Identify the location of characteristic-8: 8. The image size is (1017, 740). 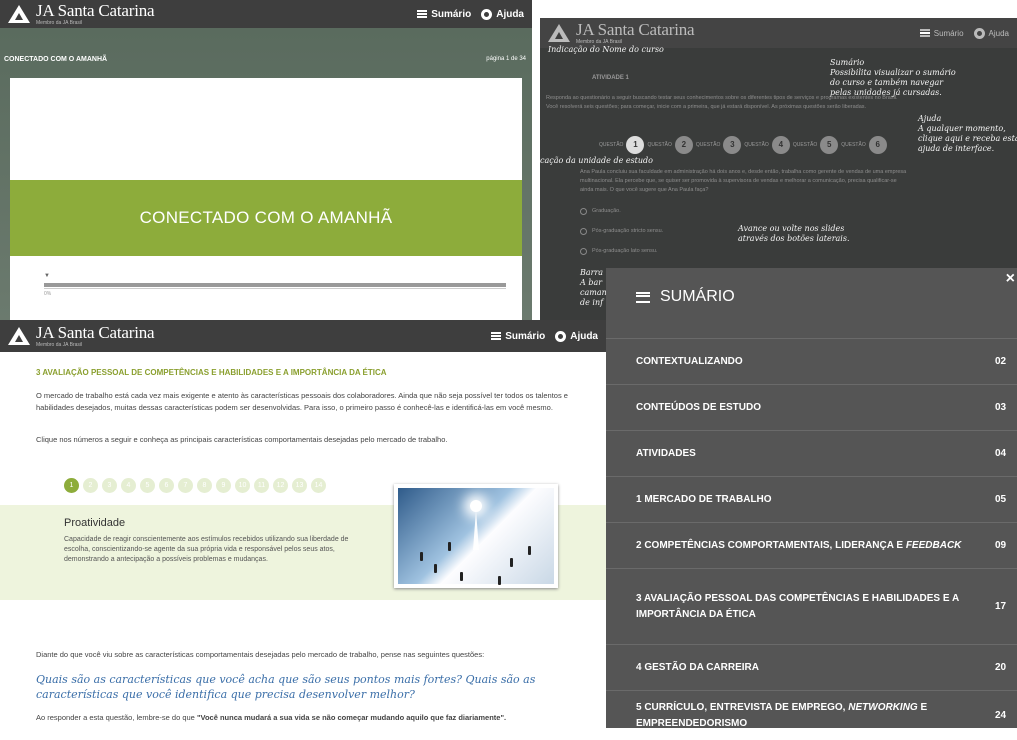
(204, 485).